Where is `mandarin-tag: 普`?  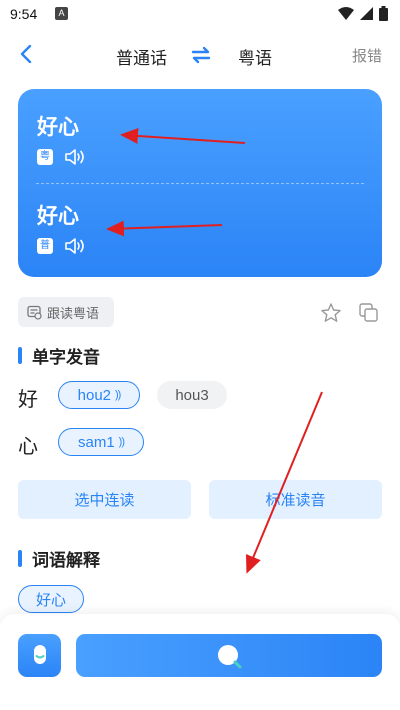 mandarin-tag: 普 is located at coordinates (45, 246).